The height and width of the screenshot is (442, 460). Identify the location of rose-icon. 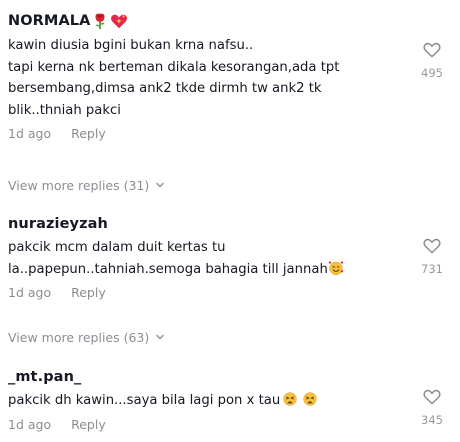
(100, 21).